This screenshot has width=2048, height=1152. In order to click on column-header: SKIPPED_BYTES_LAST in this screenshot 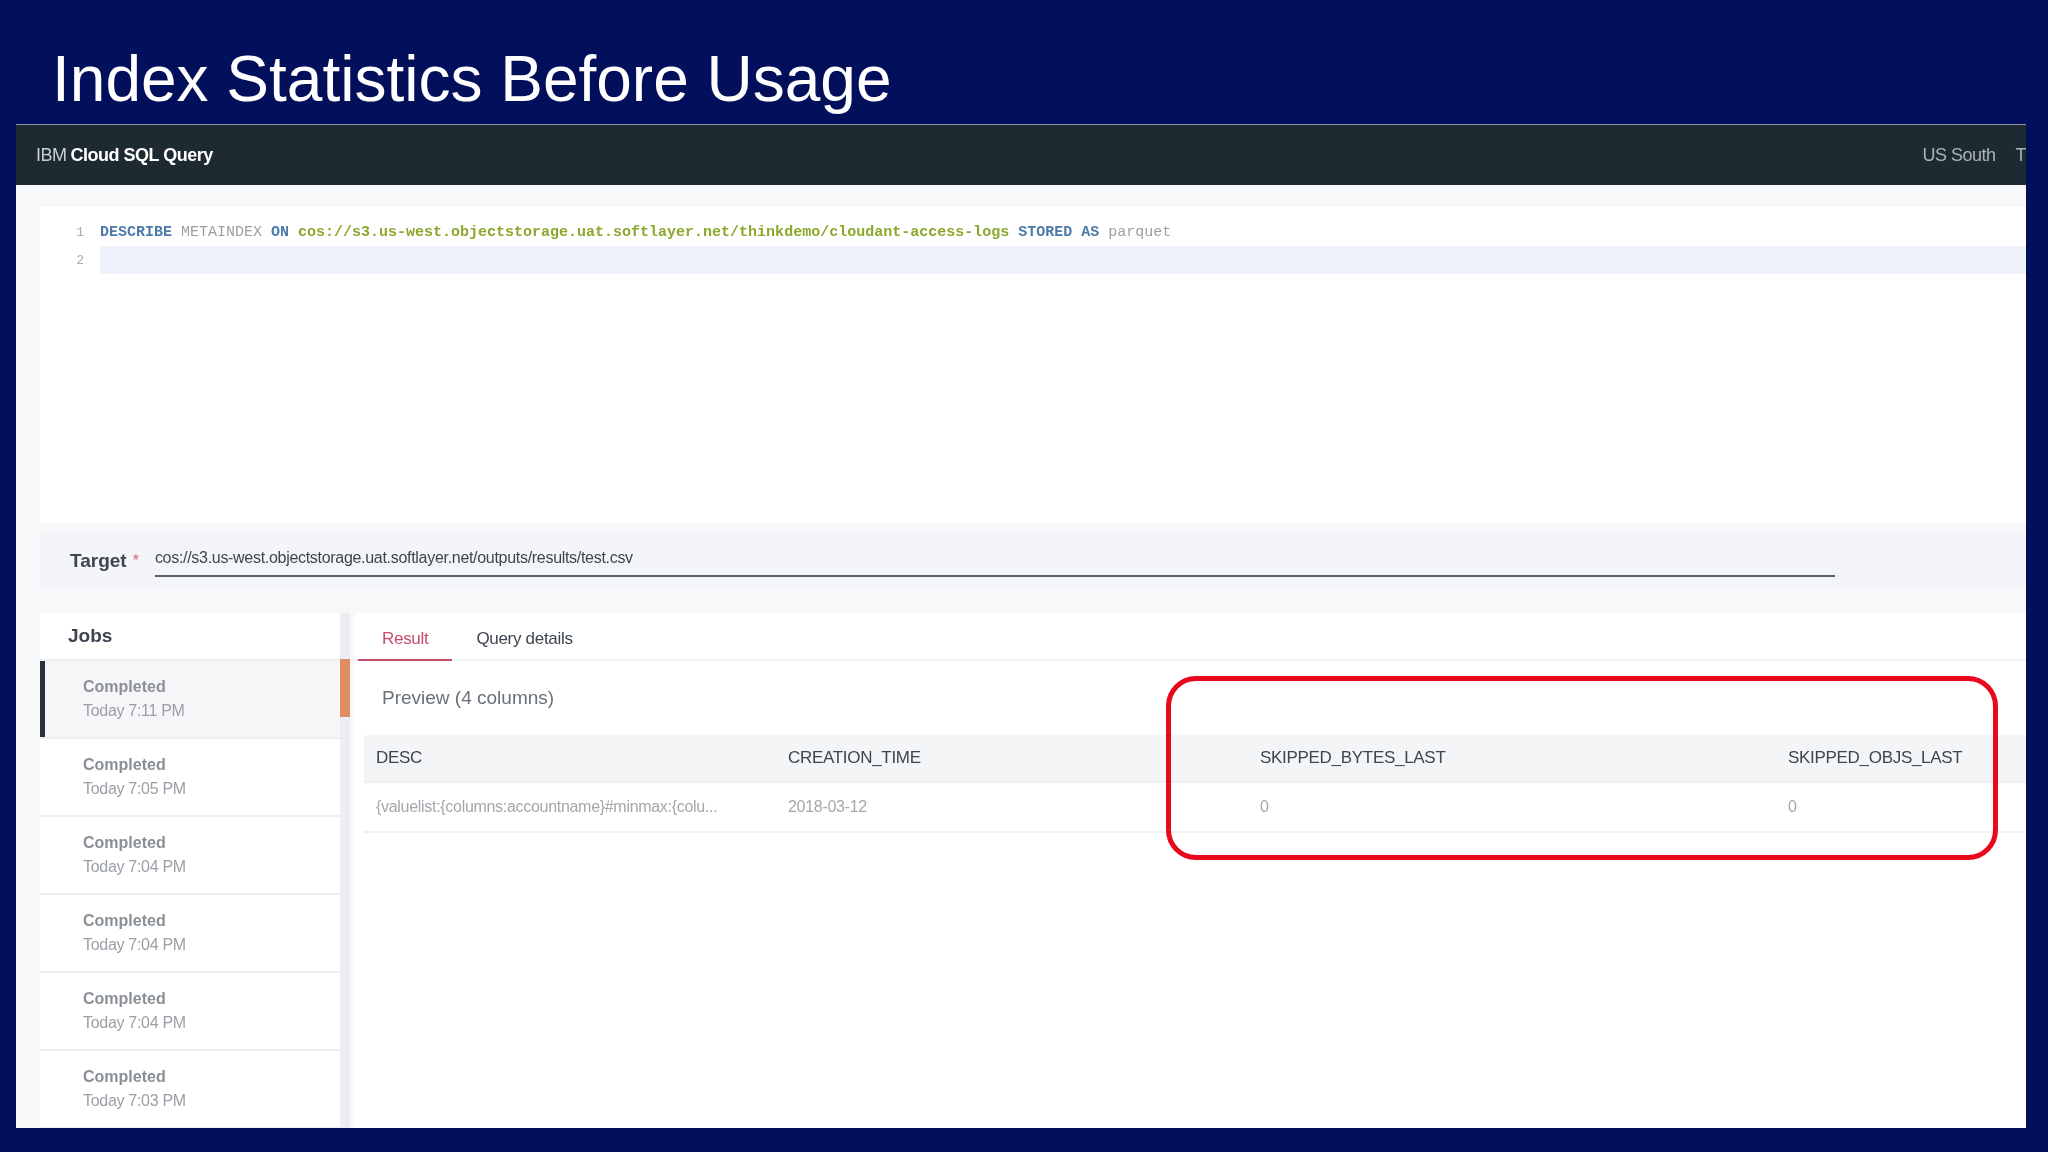, I will do `click(1353, 758)`.